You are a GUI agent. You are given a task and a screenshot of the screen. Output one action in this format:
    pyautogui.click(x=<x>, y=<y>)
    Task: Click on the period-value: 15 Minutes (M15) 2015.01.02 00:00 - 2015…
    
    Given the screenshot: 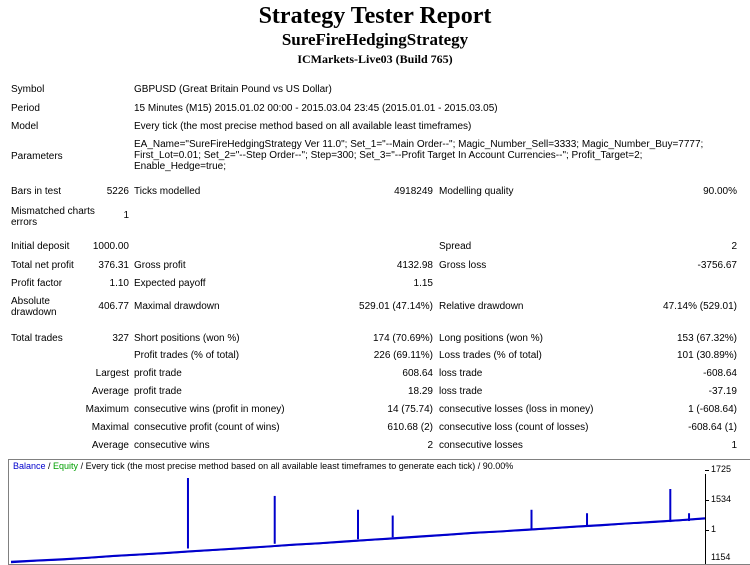 What is the action you would take?
    pyautogui.click(x=316, y=108)
    